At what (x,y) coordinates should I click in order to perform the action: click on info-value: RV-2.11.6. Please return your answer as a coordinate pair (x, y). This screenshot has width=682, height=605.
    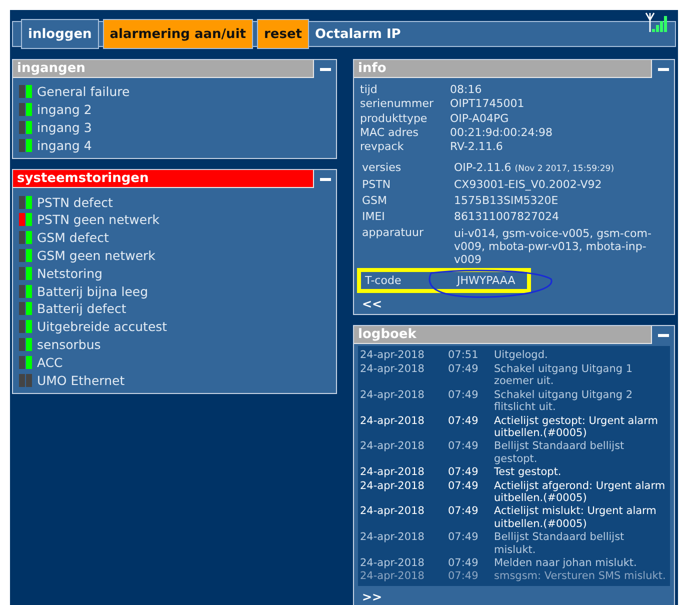
    Looking at the image, I should click on (477, 147).